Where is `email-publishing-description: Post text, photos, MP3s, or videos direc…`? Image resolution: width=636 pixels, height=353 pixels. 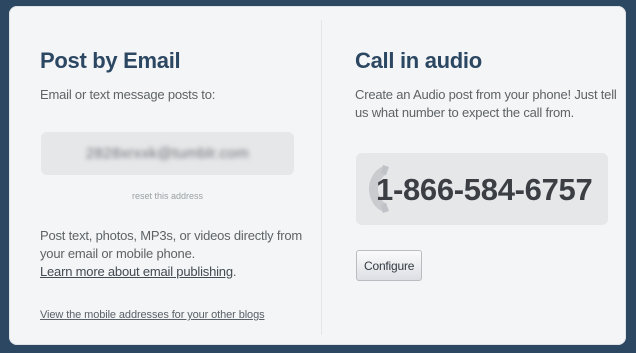 email-publishing-description: Post text, photos, MP3s, or videos direc… is located at coordinates (175, 254).